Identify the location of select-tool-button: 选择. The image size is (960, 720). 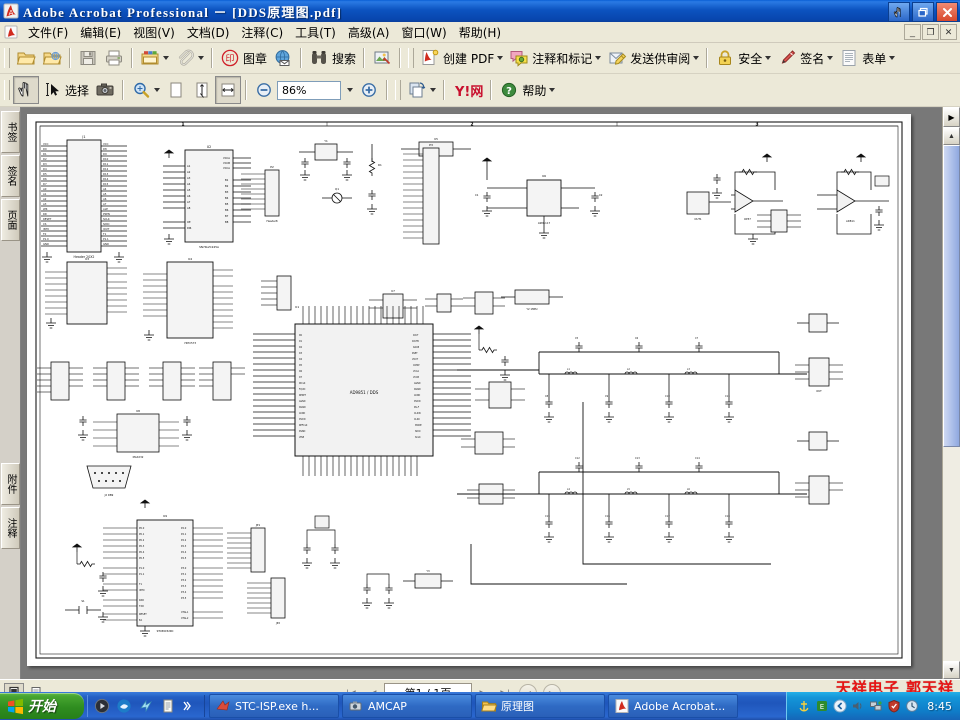
(65, 90).